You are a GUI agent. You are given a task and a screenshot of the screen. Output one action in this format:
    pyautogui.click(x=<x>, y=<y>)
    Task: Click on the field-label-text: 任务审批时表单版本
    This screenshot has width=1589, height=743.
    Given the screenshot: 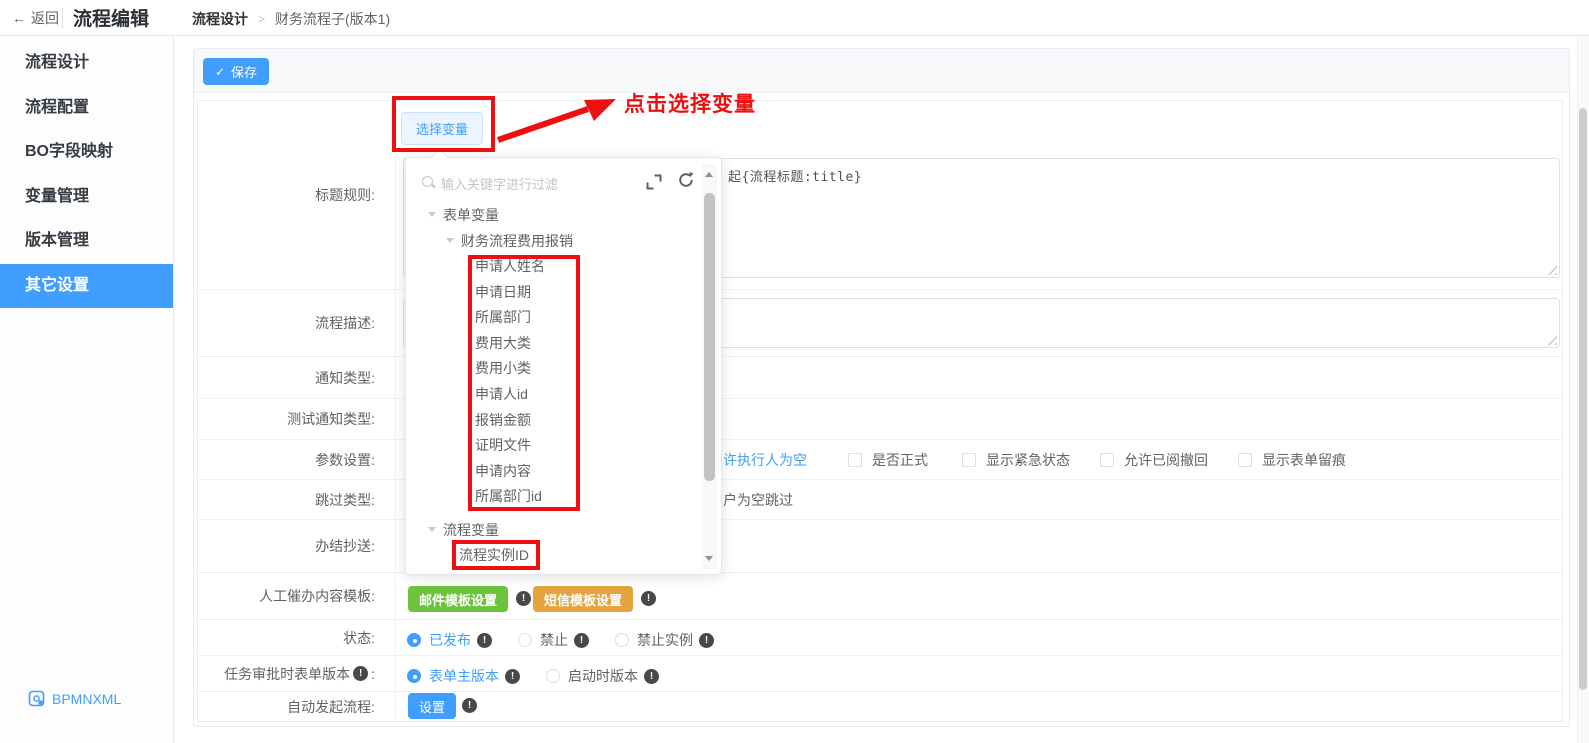 What is the action you would take?
    pyautogui.click(x=287, y=673)
    